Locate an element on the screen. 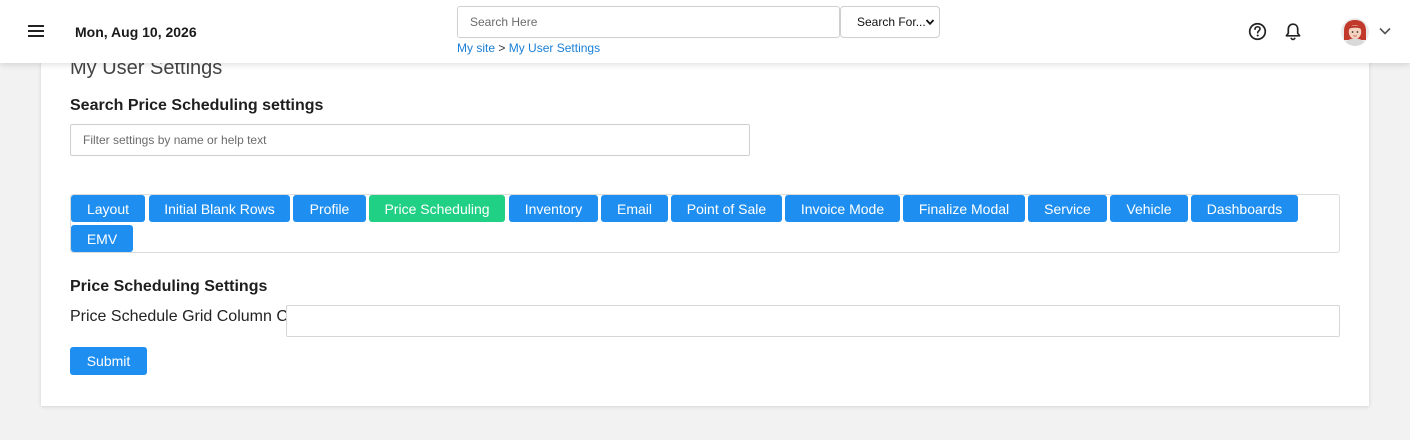  question-circle-icon is located at coordinates (1257, 31).